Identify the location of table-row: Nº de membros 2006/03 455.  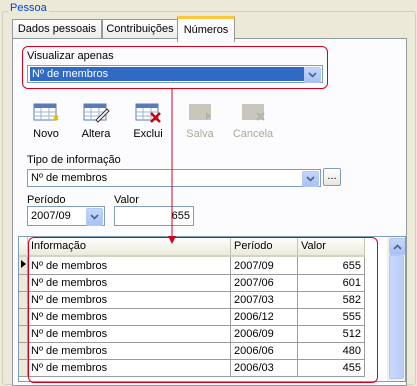
(192, 368).